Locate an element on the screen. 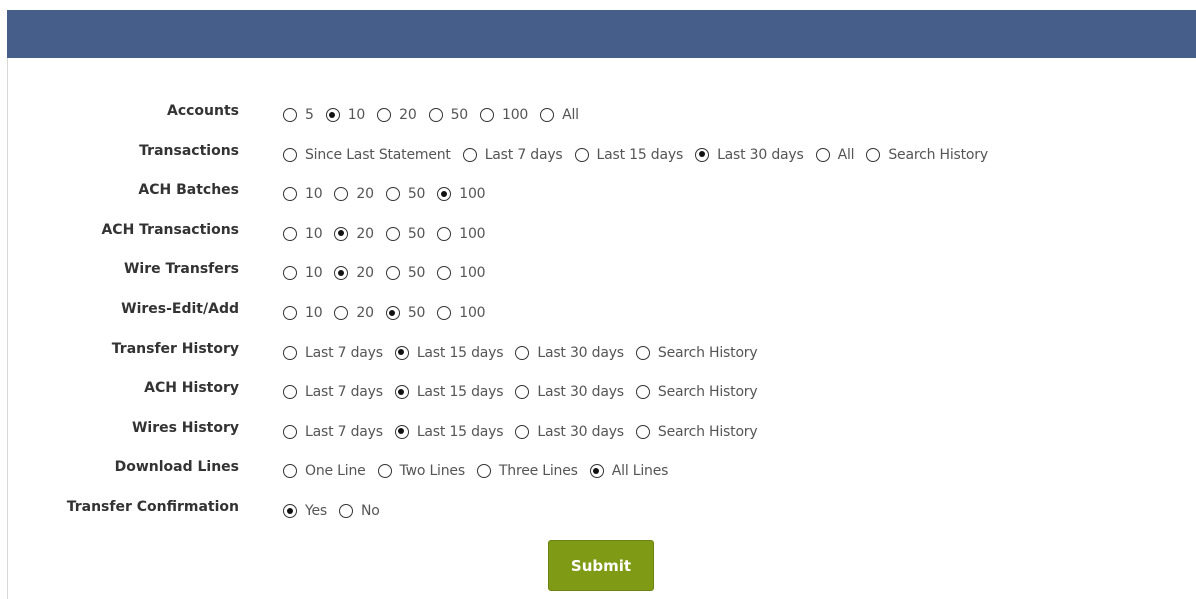 The height and width of the screenshot is (599, 1196). option-accounts-20: 20 is located at coordinates (397, 115).